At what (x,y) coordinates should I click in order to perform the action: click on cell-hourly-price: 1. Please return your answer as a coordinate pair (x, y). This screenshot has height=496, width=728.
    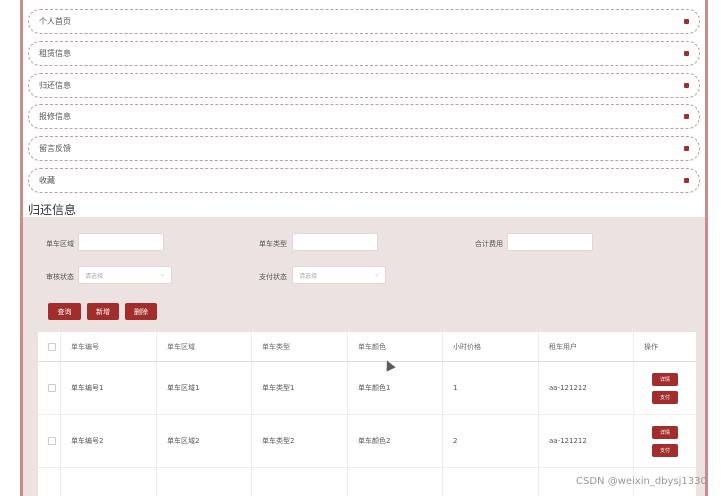
    Looking at the image, I should click on (490, 388).